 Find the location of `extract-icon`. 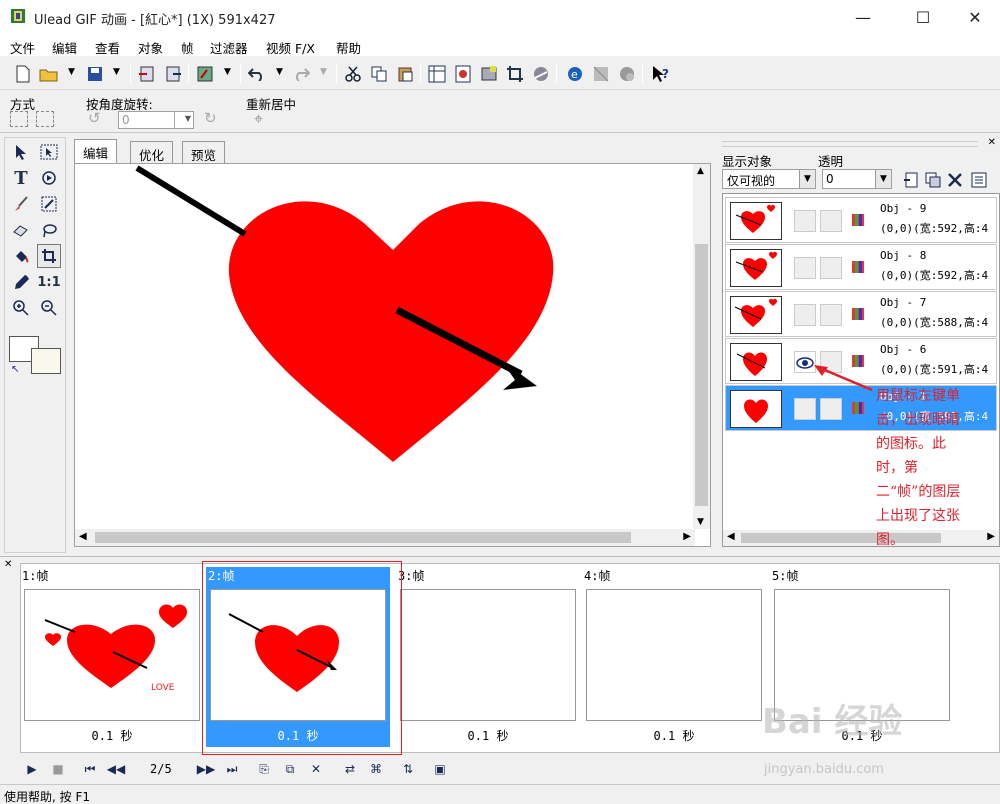

extract-icon is located at coordinates (173, 74).